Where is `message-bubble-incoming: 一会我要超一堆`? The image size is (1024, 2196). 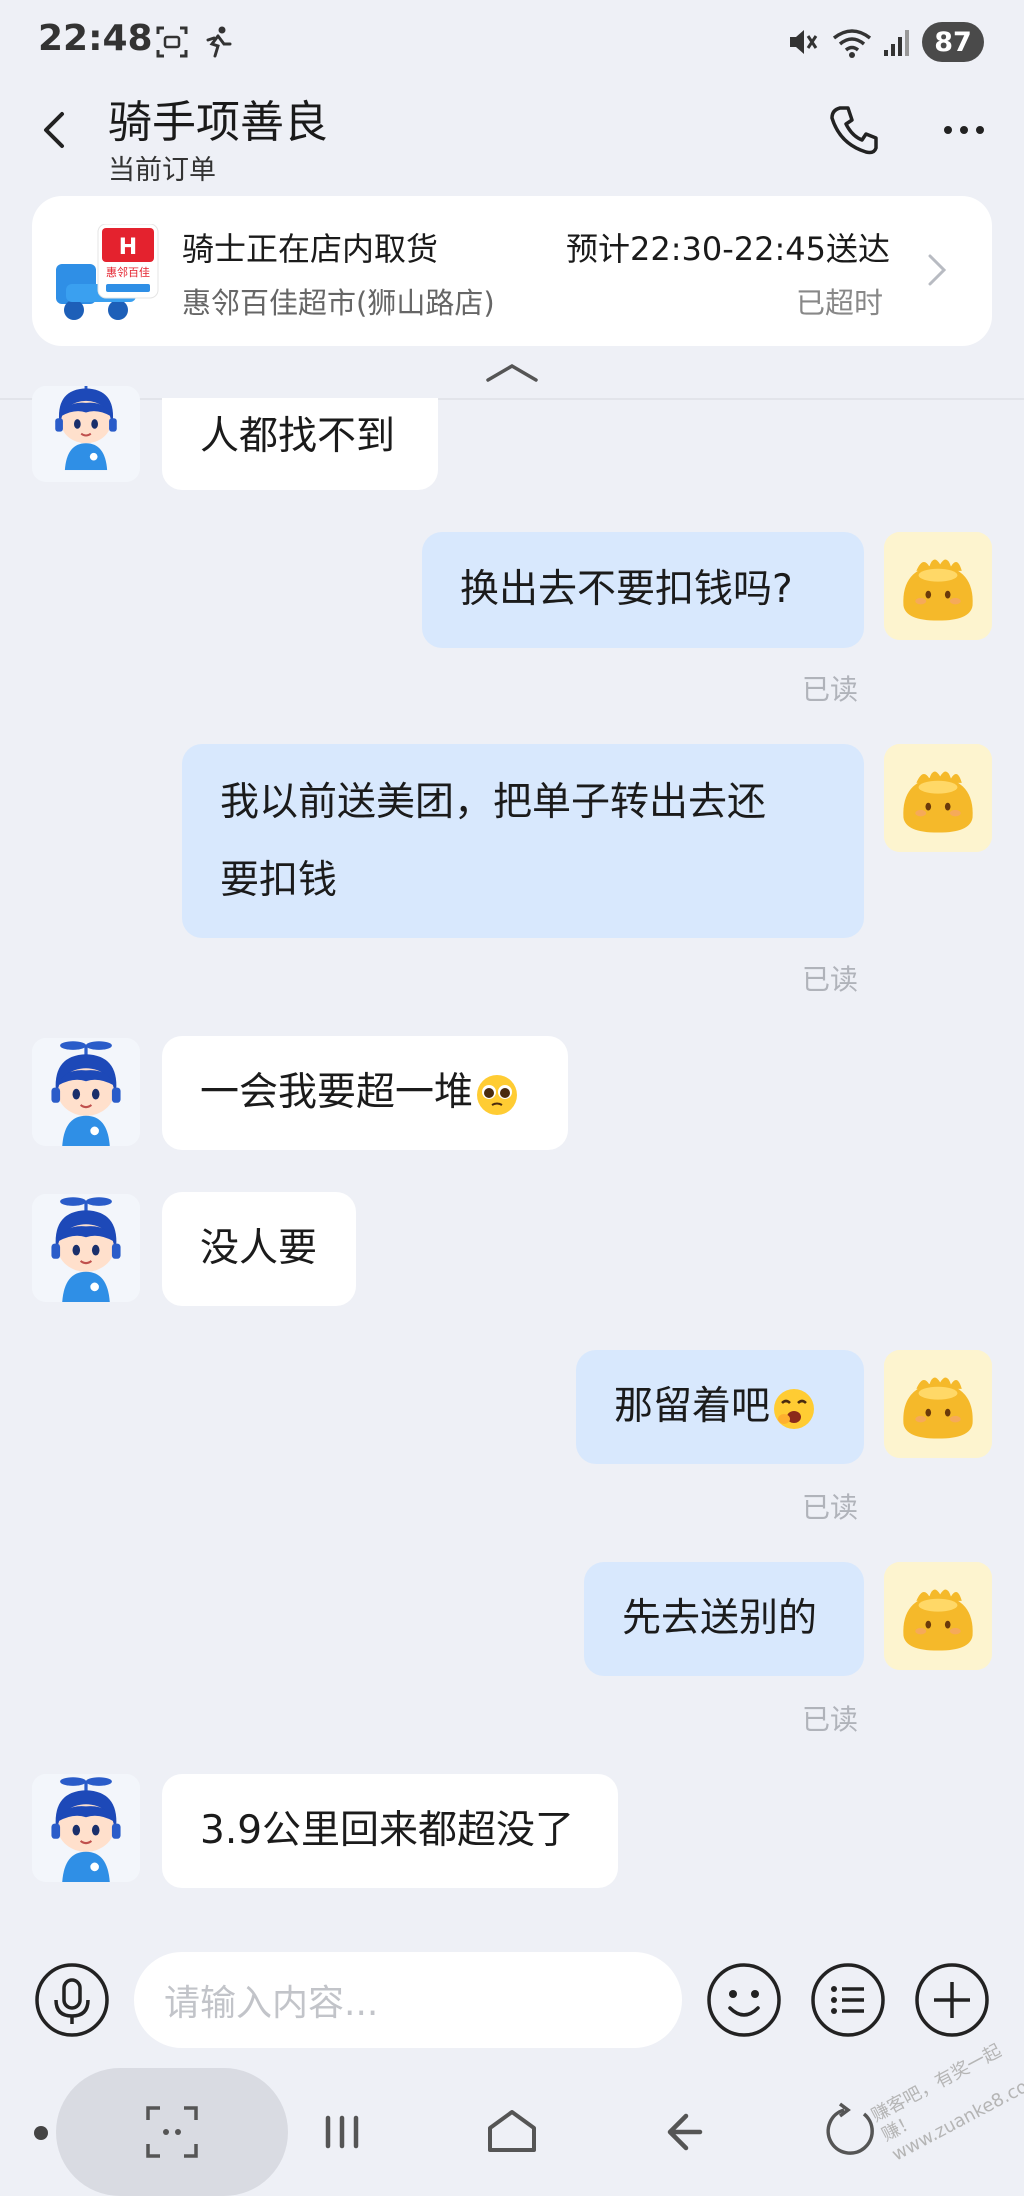
message-bubble-incoming: 一会我要超一堆 is located at coordinates (365, 1093).